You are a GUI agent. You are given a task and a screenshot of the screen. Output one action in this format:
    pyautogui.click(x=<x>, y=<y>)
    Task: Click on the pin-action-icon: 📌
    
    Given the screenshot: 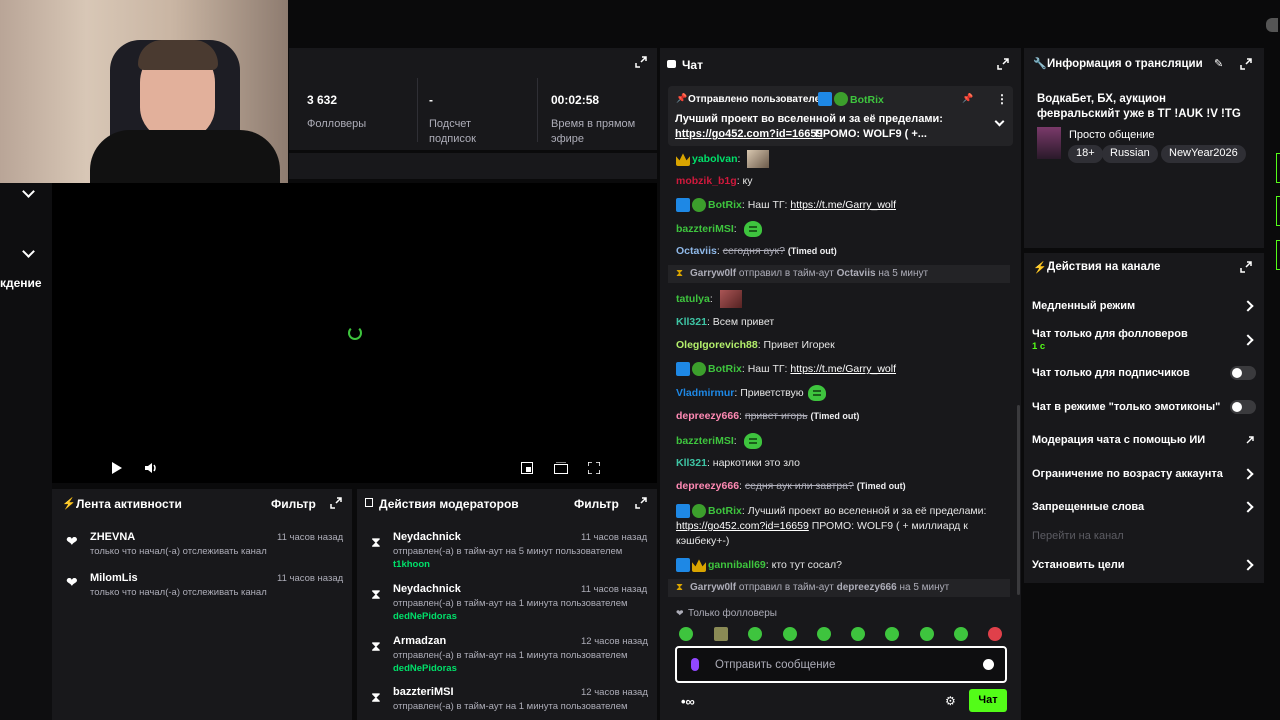 What is the action you would take?
    pyautogui.click(x=967, y=98)
    